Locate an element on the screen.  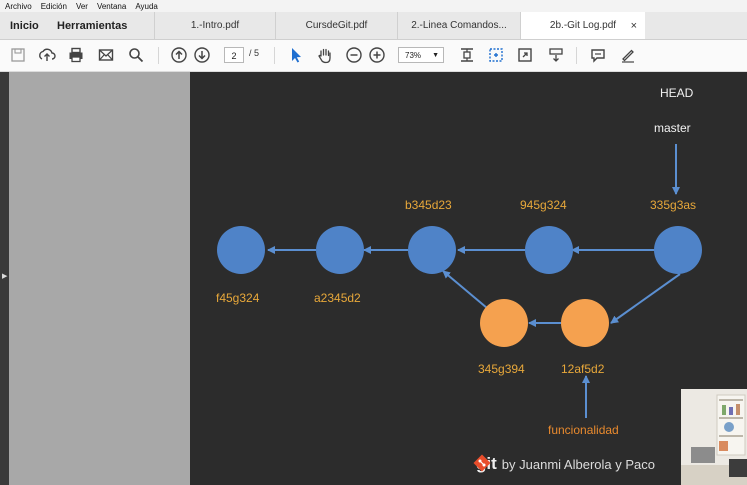
scrollbar is located at coordinates (742, 227).